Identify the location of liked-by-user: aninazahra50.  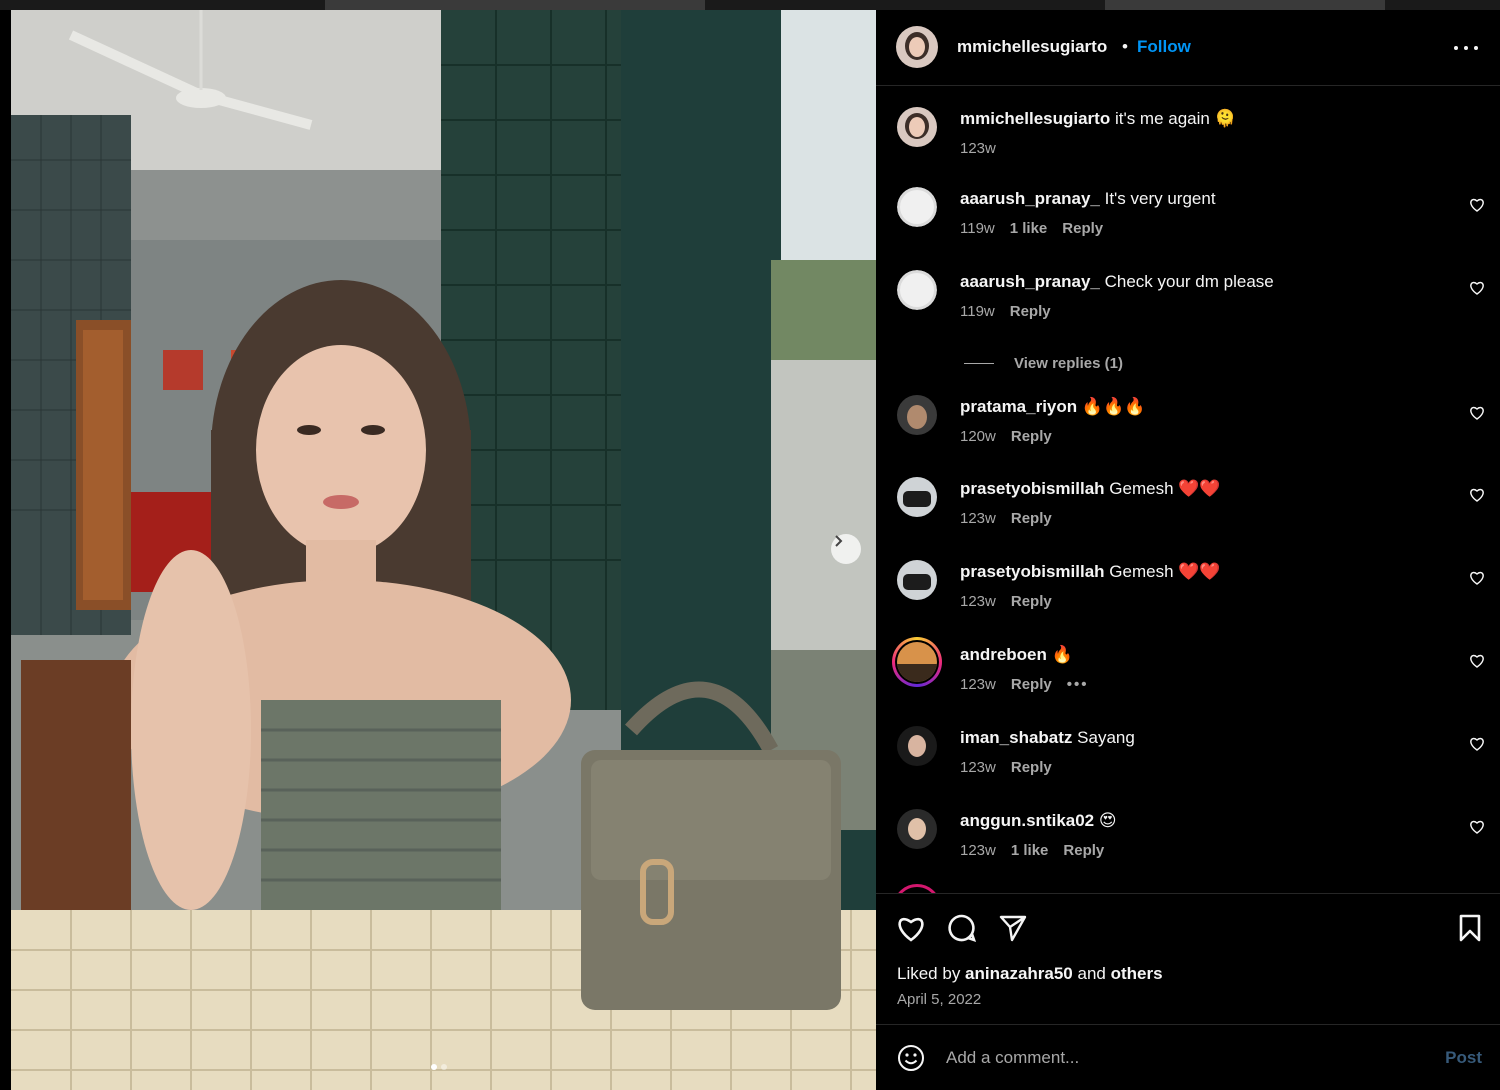
(1019, 973).